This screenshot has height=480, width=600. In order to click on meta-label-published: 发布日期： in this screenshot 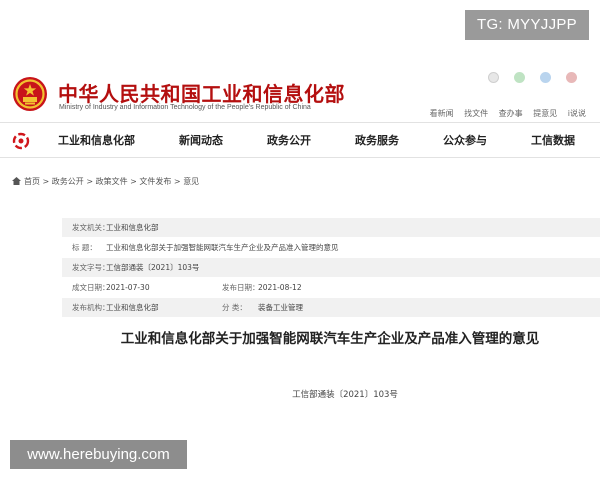, I will do `click(241, 287)`.